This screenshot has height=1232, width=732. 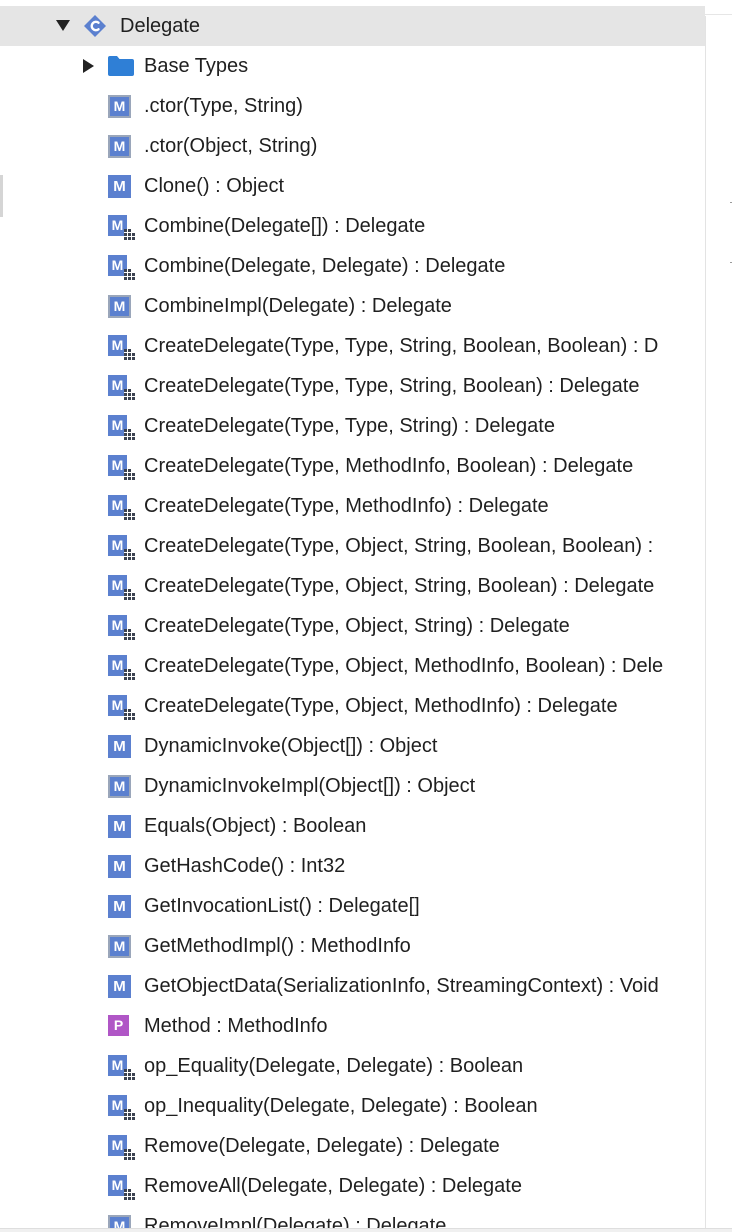 I want to click on tree-item: Base Types, so click(x=352, y=66).